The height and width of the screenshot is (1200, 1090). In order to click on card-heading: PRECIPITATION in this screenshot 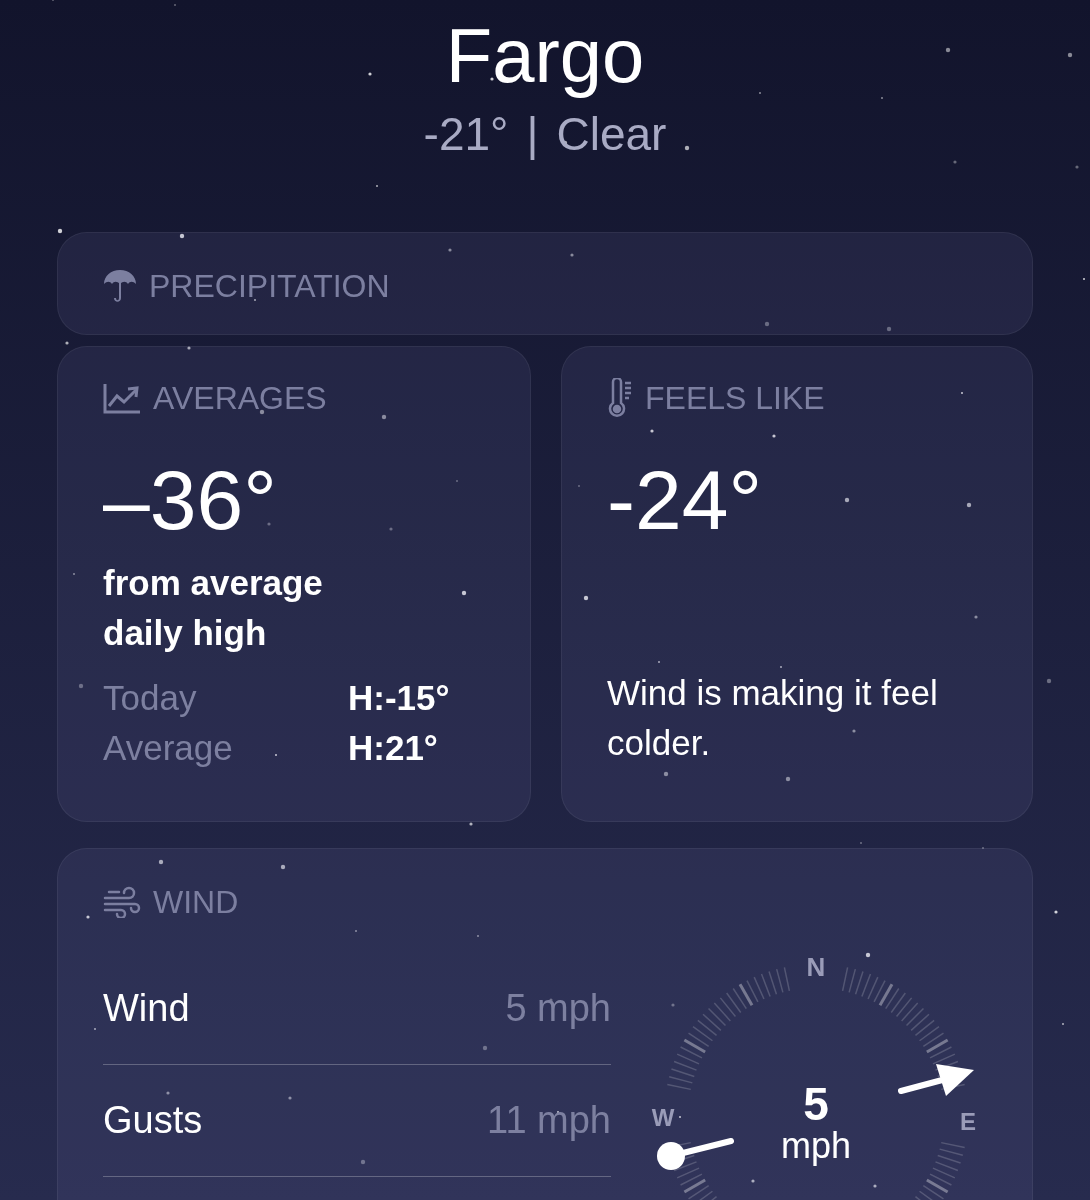, I will do `click(269, 286)`.